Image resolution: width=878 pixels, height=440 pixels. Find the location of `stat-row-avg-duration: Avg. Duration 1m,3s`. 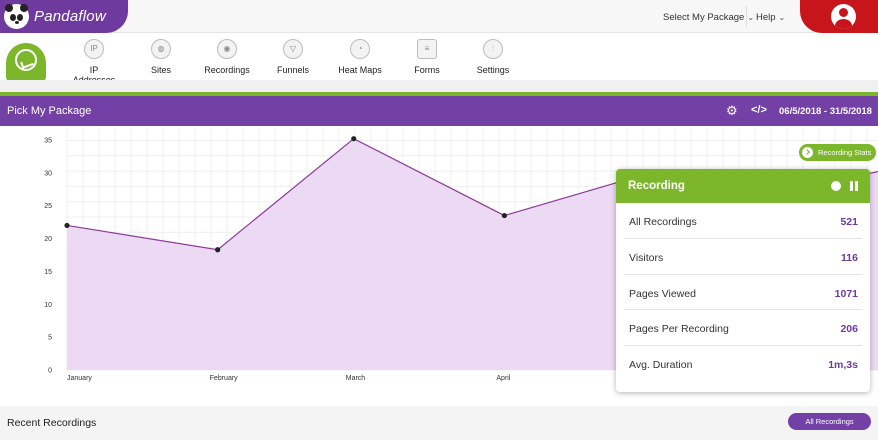

stat-row-avg-duration: Avg. Duration 1m,3s is located at coordinates (743, 364).